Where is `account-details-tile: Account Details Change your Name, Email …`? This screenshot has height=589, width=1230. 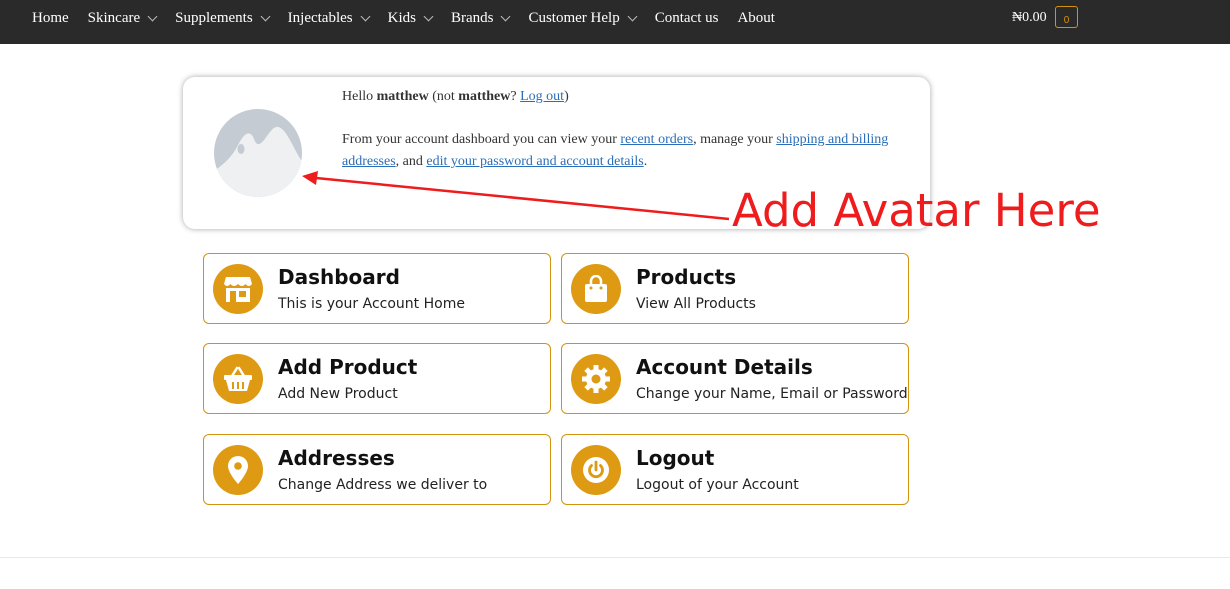 account-details-tile: Account Details Change your Name, Email … is located at coordinates (735, 378).